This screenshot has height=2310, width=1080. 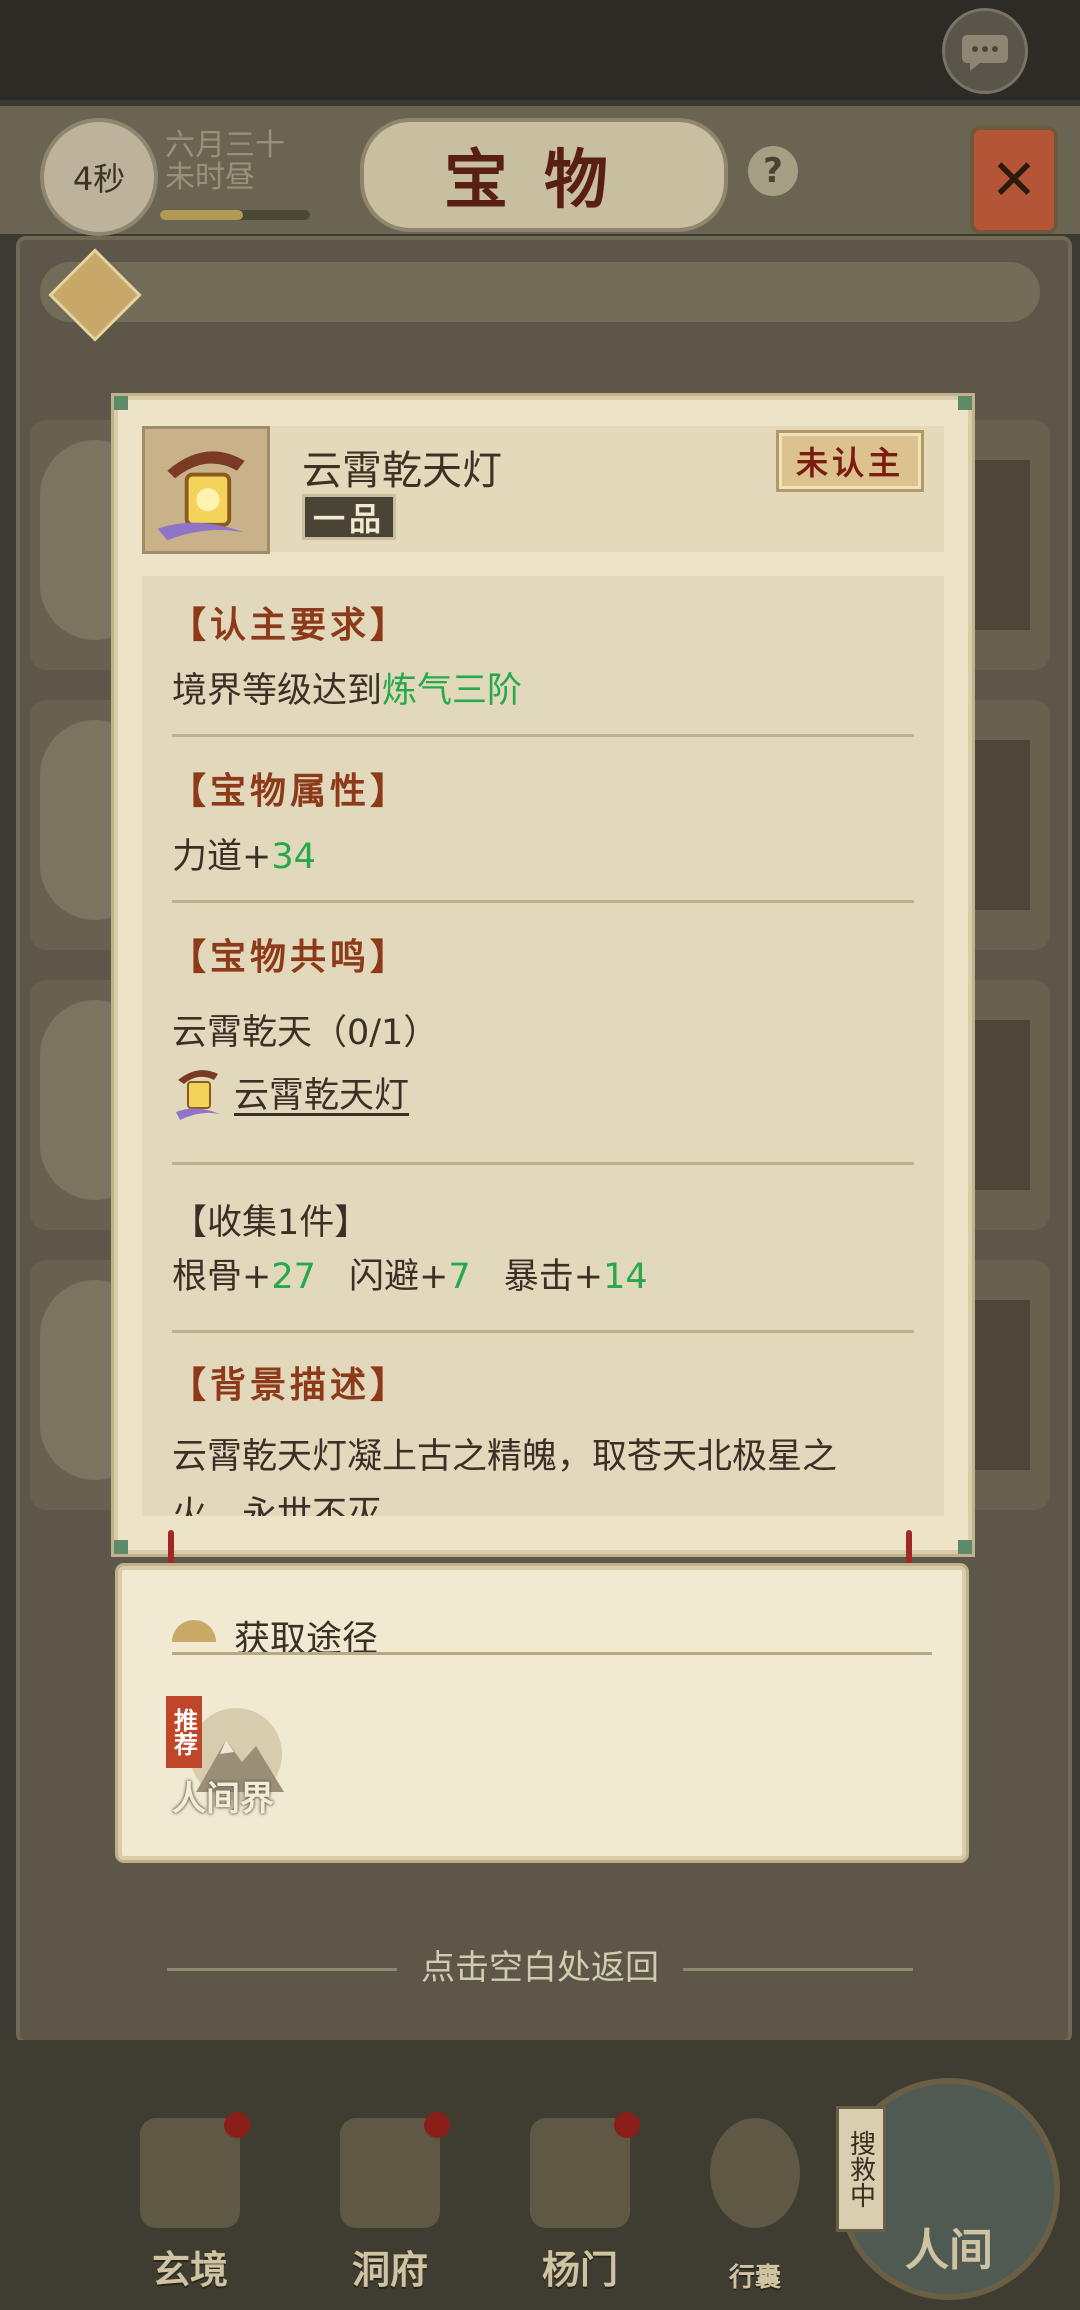 What do you see at coordinates (553, 1277) in the screenshot?
I see `bonus-name: 暴击+` at bounding box center [553, 1277].